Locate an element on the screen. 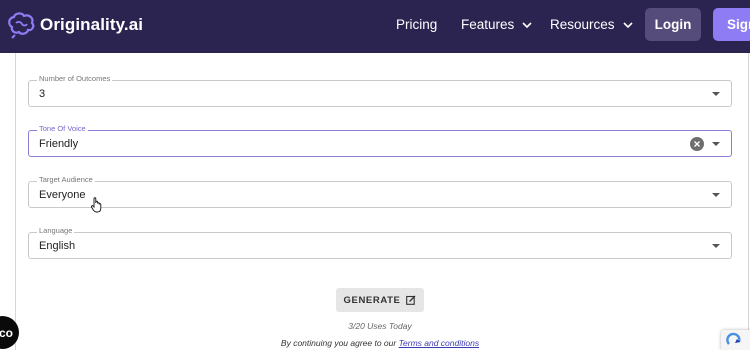 The image size is (750, 350). hand-cursor-icon is located at coordinates (96, 205).